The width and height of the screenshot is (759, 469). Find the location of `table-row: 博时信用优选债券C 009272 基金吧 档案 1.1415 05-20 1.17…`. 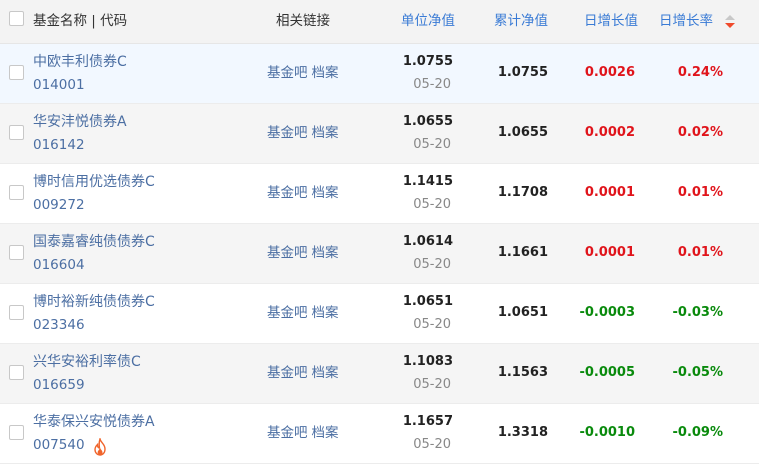

table-row: 博时信用优选债券C 009272 基金吧 档案 1.1415 05-20 1.17… is located at coordinates (379, 194).